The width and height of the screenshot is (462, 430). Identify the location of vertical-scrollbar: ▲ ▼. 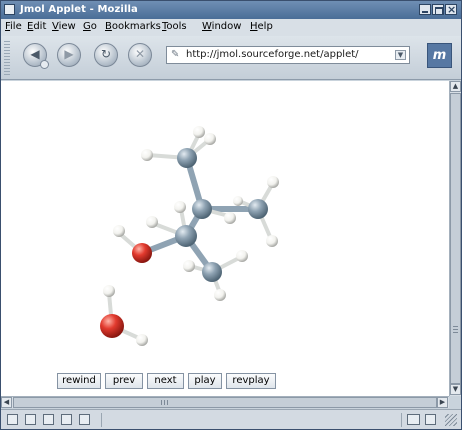
(455, 238).